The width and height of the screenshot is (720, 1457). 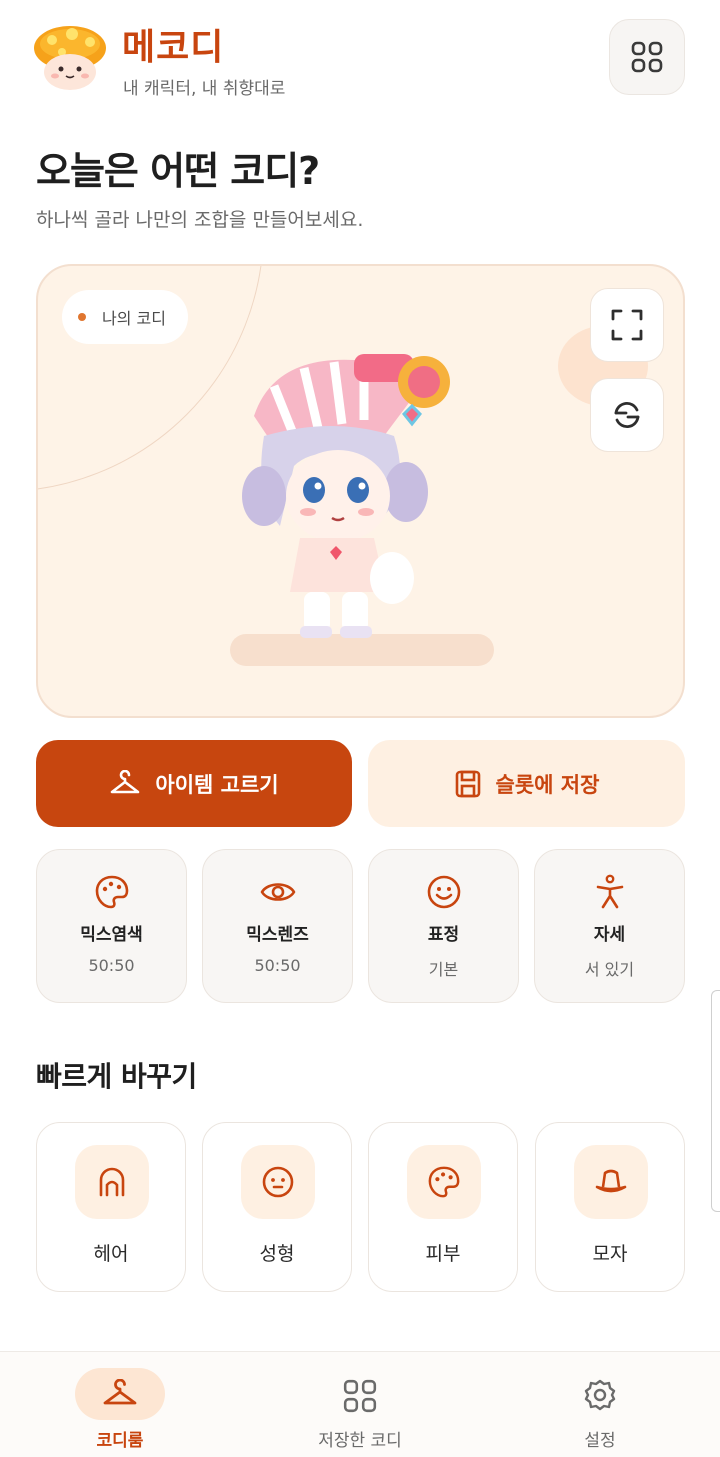 I want to click on hair-icon, so click(x=112, y=1182).